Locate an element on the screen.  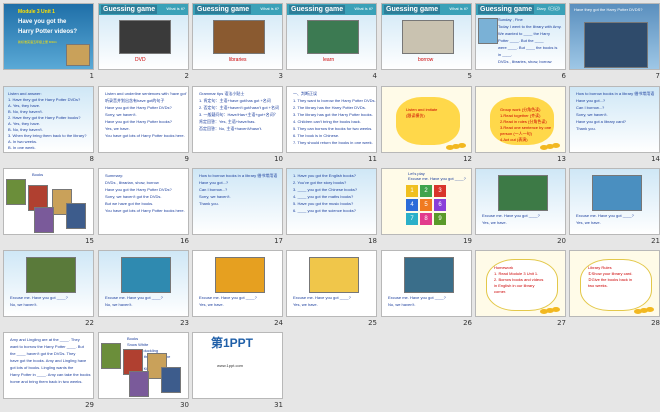
slide-preview: Guessing game What is it? libraries is located at coordinates (237, 36).